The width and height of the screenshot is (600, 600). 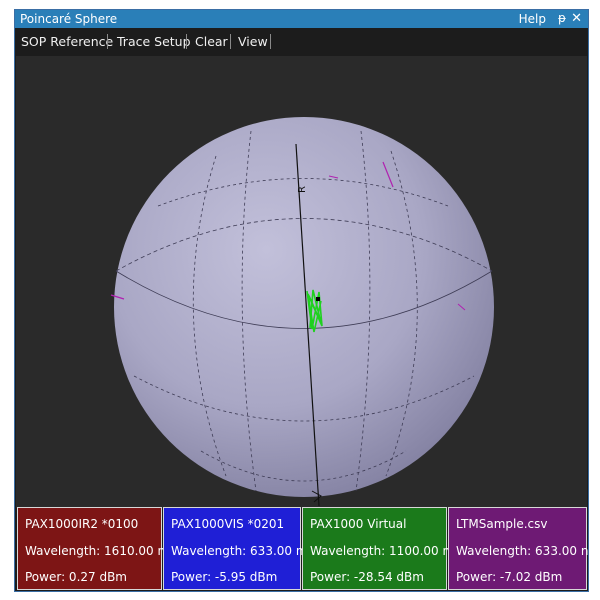 I want to click on help-button: Help, so click(x=532, y=19).